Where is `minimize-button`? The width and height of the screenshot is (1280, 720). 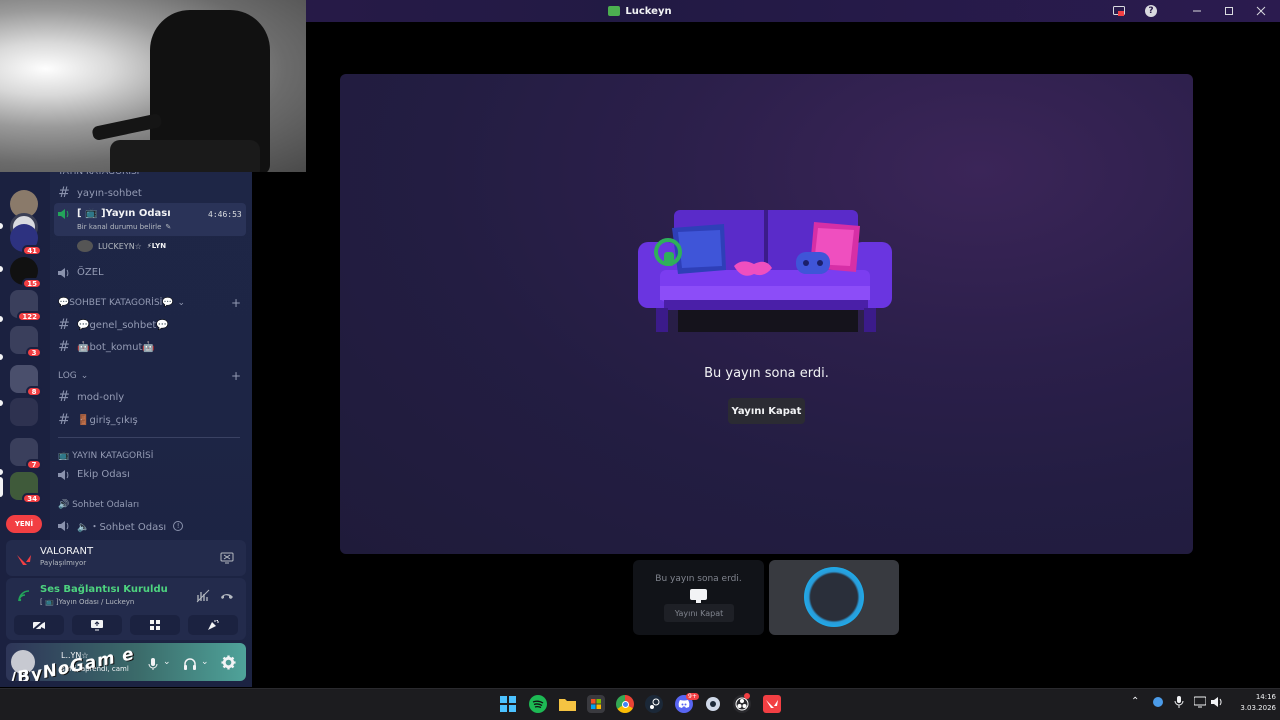
minimize-button is located at coordinates (1197, 11).